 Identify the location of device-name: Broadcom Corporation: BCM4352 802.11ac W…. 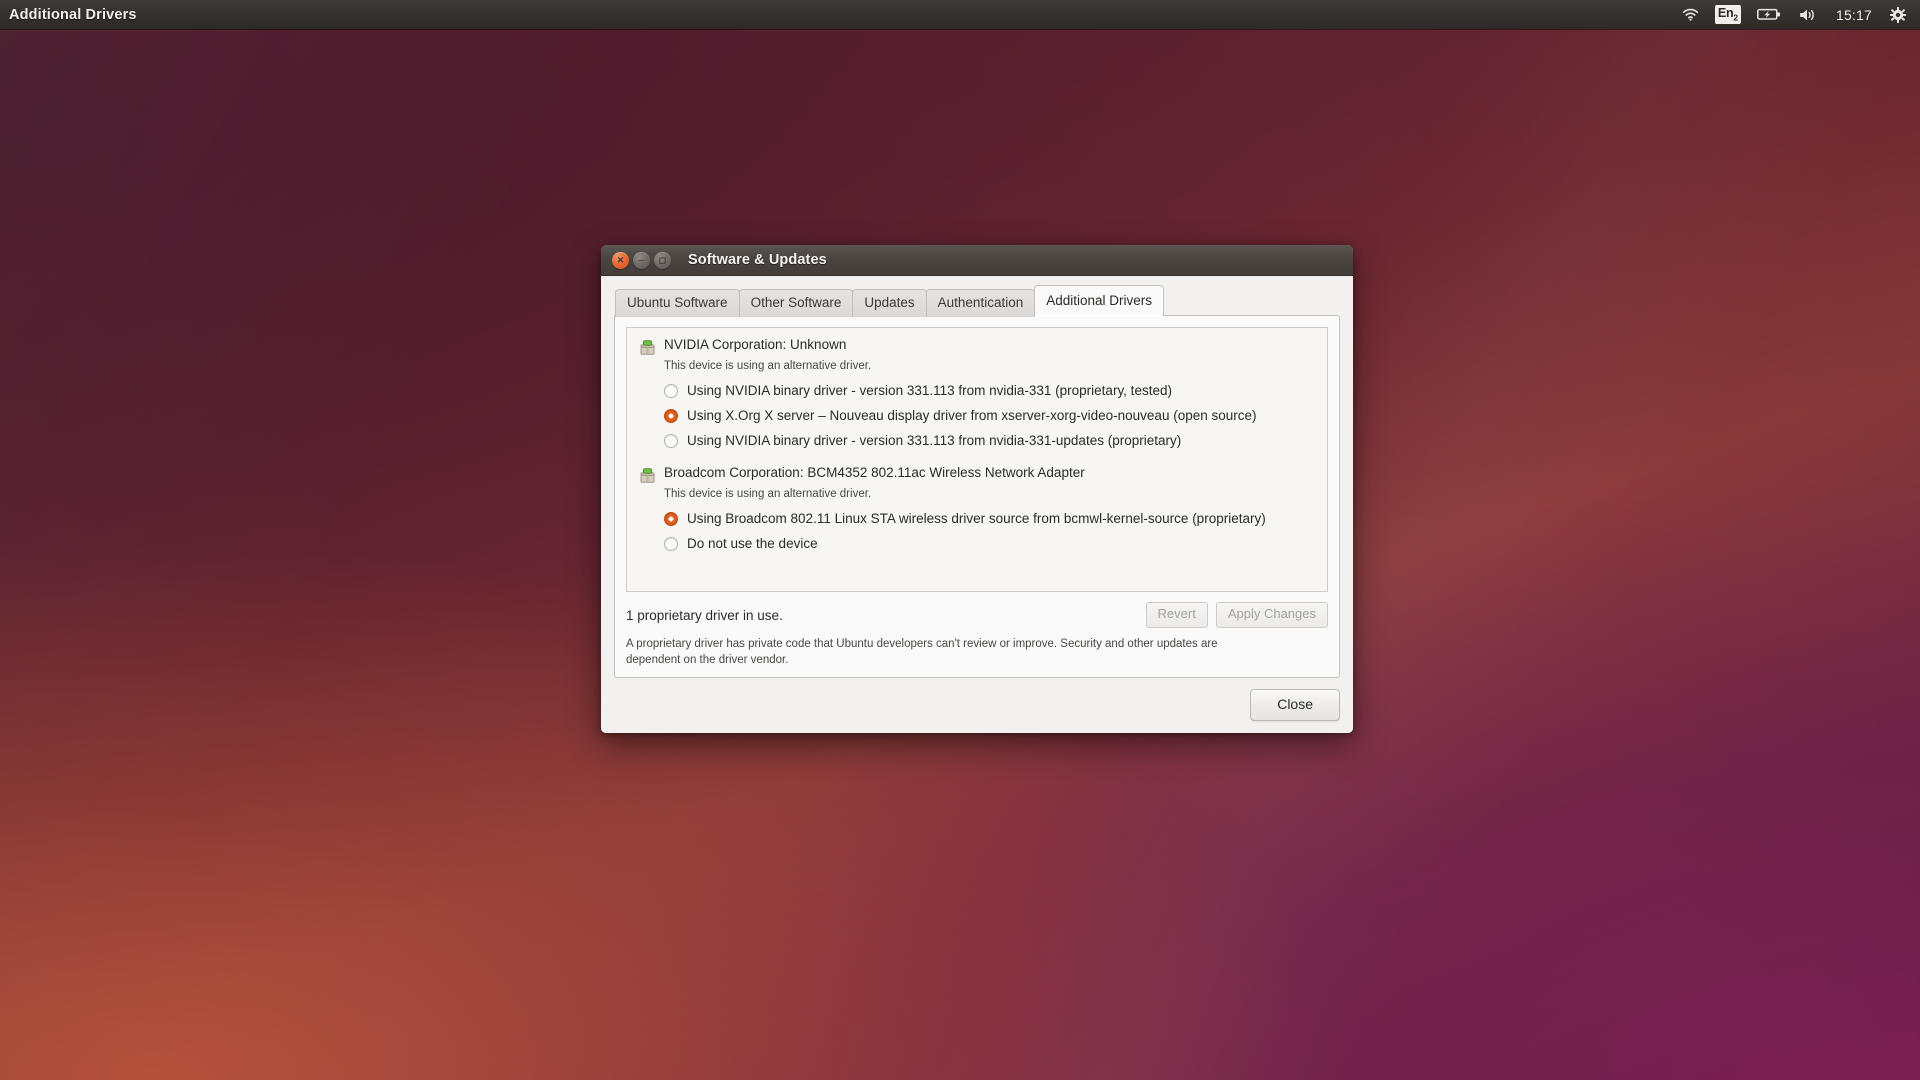
(874, 473).